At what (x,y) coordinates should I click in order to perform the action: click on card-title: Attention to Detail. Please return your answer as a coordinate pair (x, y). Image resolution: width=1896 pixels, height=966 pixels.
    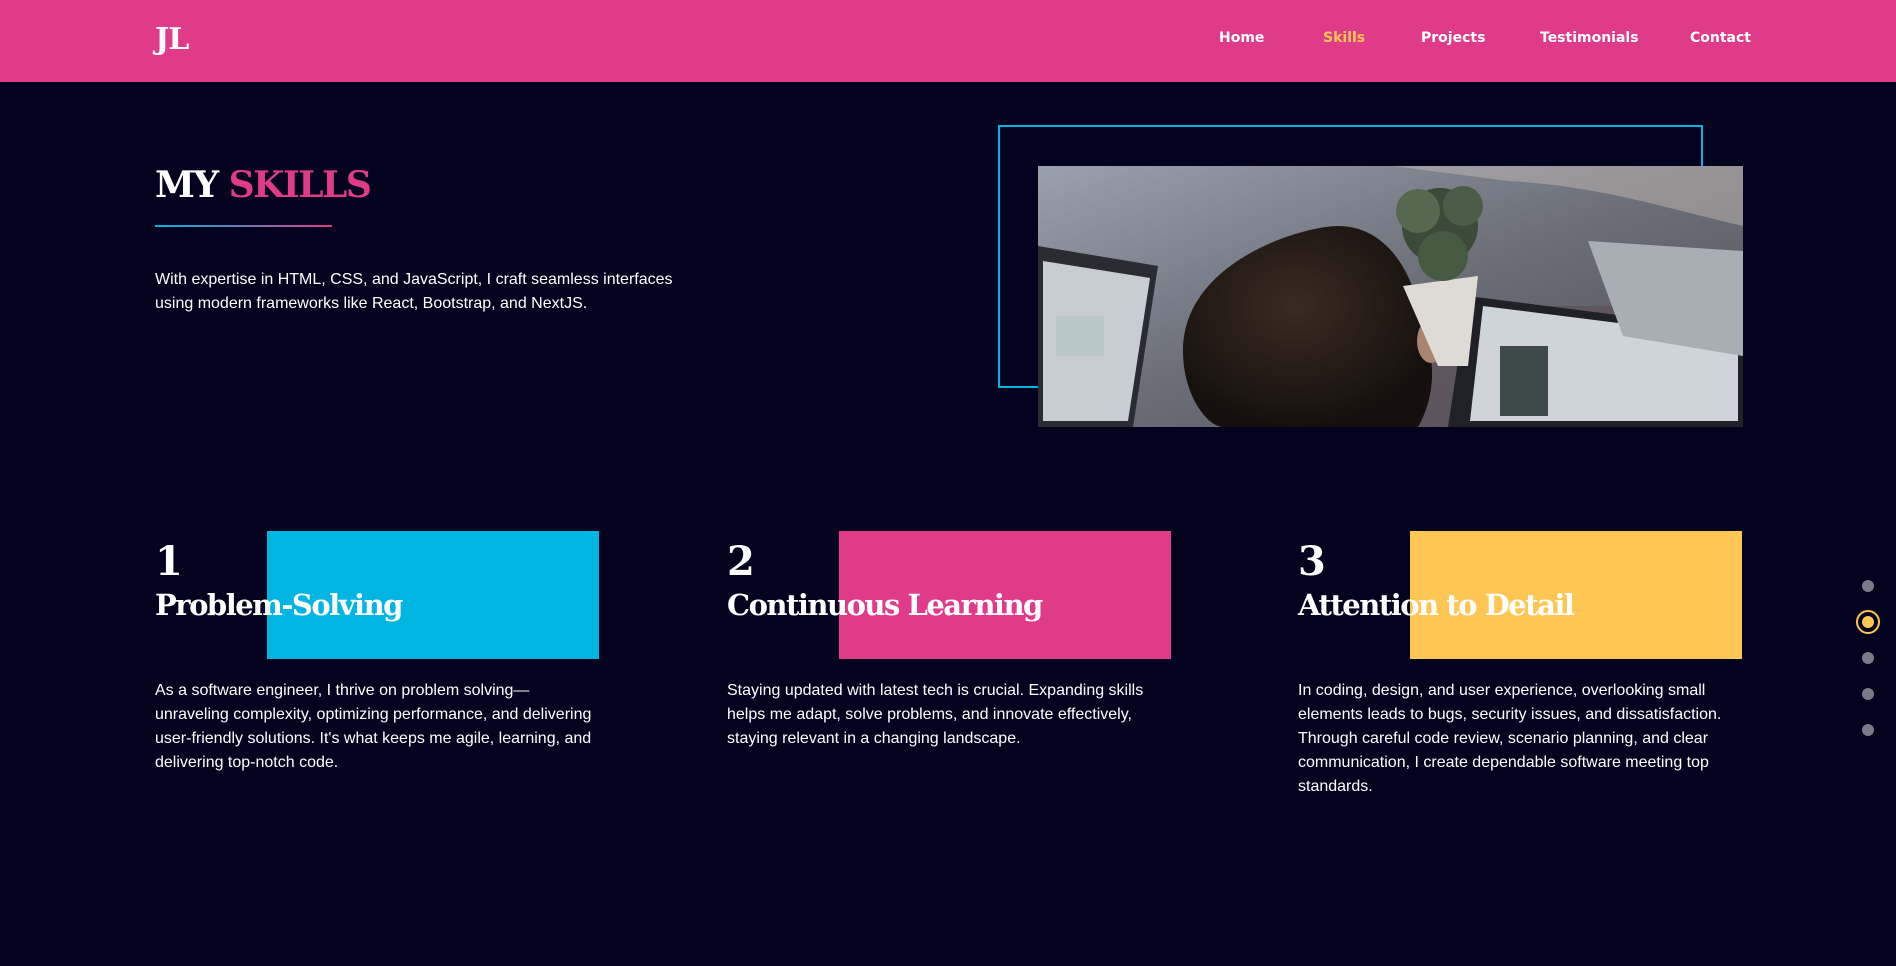
    Looking at the image, I should click on (1436, 605).